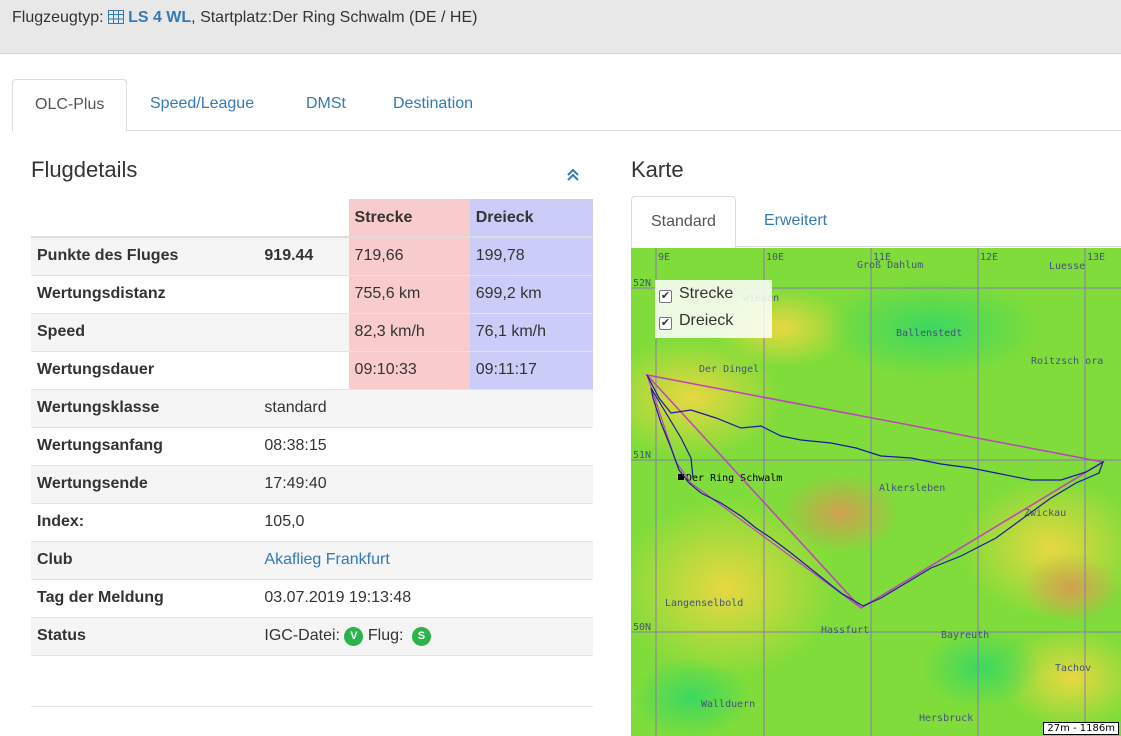 The height and width of the screenshot is (736, 1121). I want to click on table-row: Wertungsende 17:49:40, so click(312, 484).